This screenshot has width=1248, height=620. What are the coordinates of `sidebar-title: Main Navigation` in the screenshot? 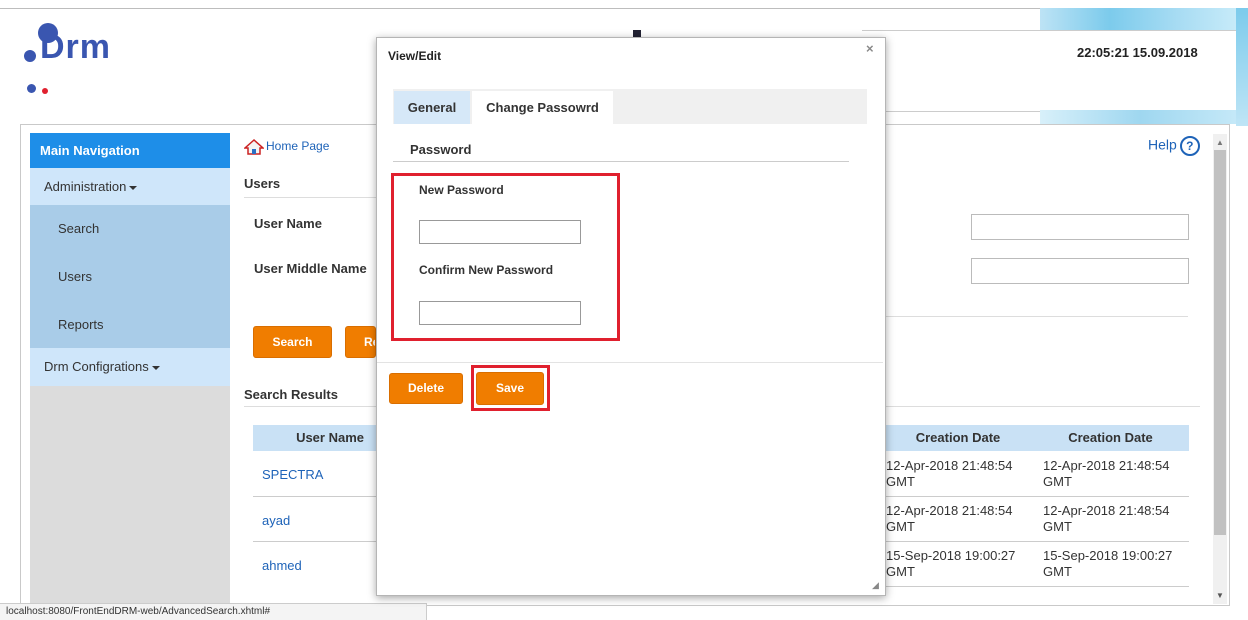 It's located at (130, 150).